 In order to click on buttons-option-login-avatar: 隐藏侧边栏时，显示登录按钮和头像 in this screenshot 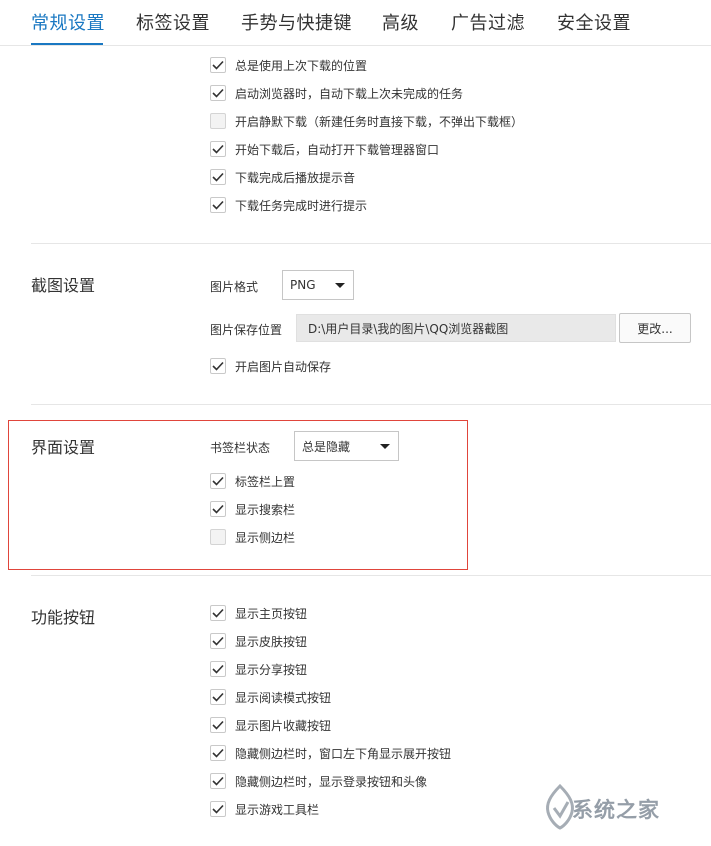, I will do `click(318, 781)`.